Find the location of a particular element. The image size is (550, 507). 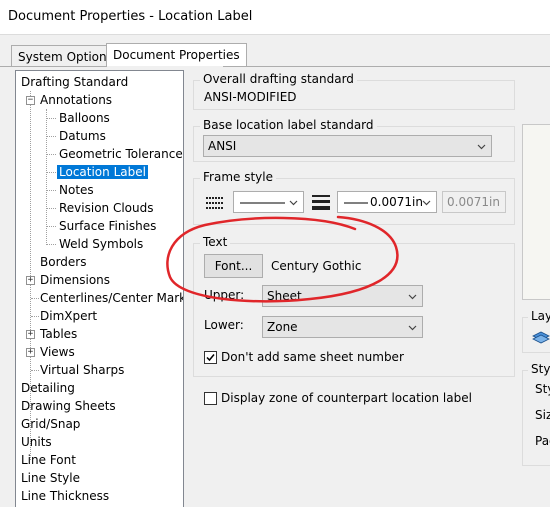

tree-item-label: Dimensions is located at coordinates (75, 280).